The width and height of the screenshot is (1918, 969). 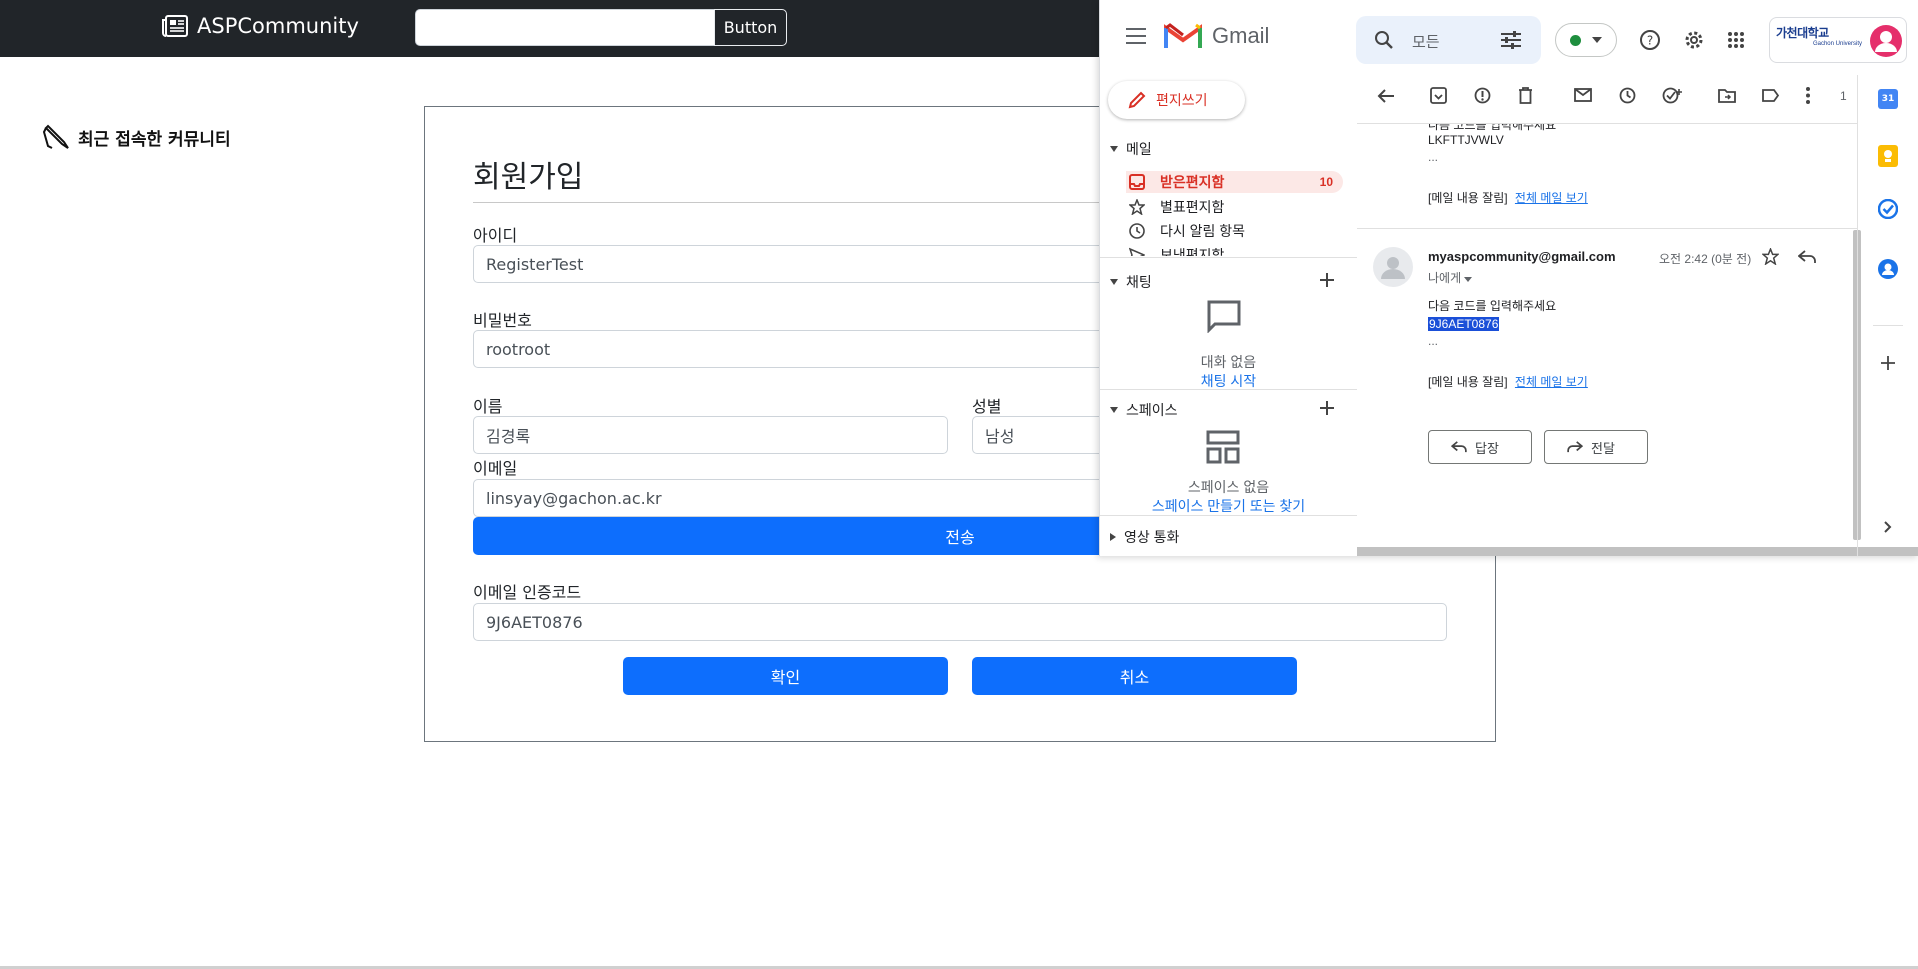 What do you see at coordinates (1888, 363) in the screenshot?
I see `add-addon-icon` at bounding box center [1888, 363].